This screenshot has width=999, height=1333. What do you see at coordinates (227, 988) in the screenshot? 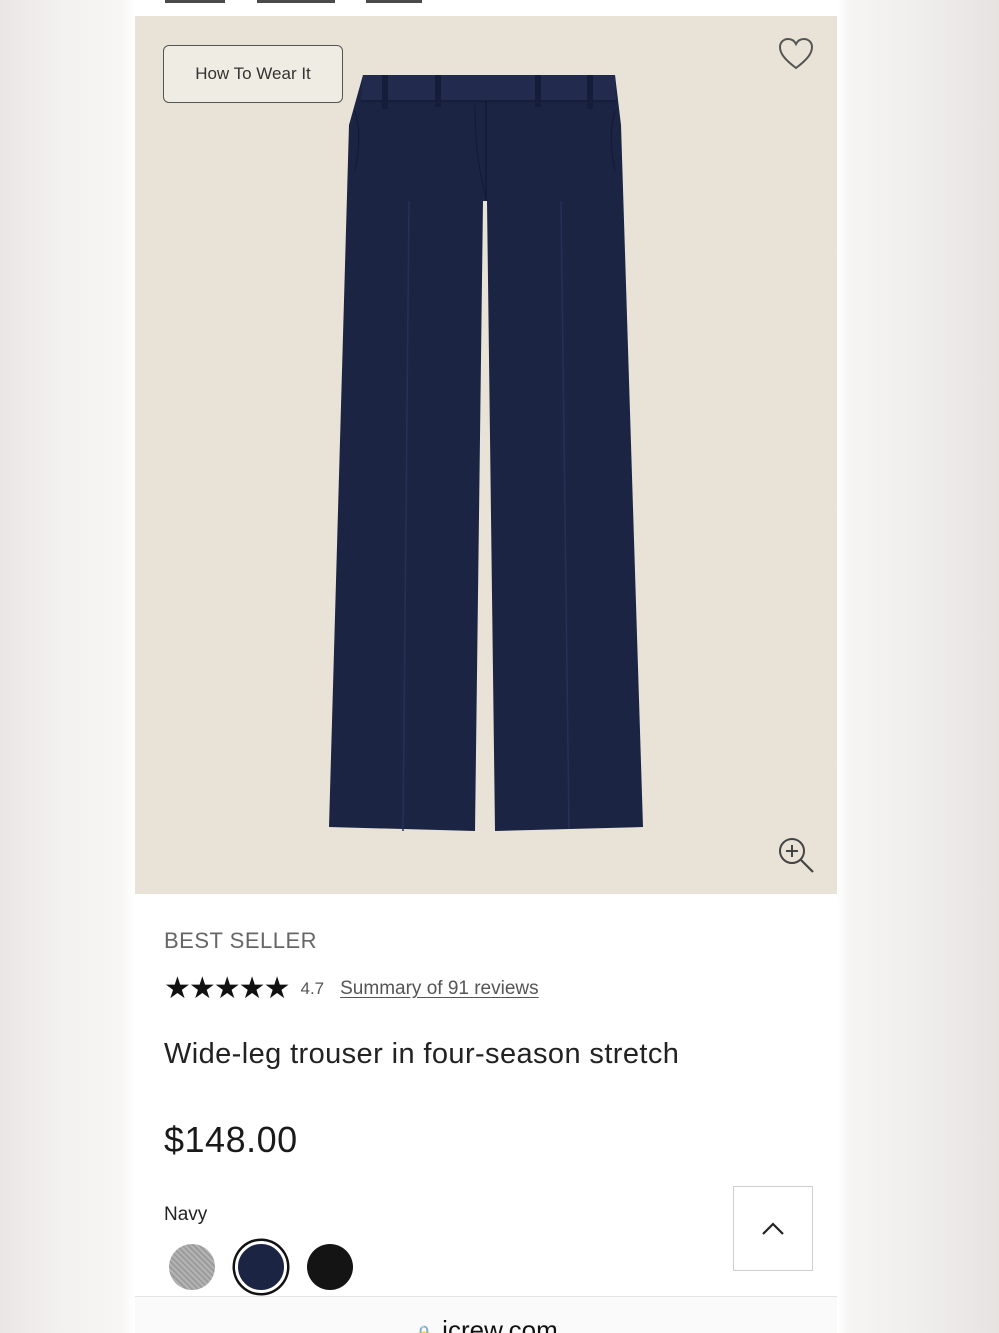
I see `star-rating: ★★★★★` at bounding box center [227, 988].